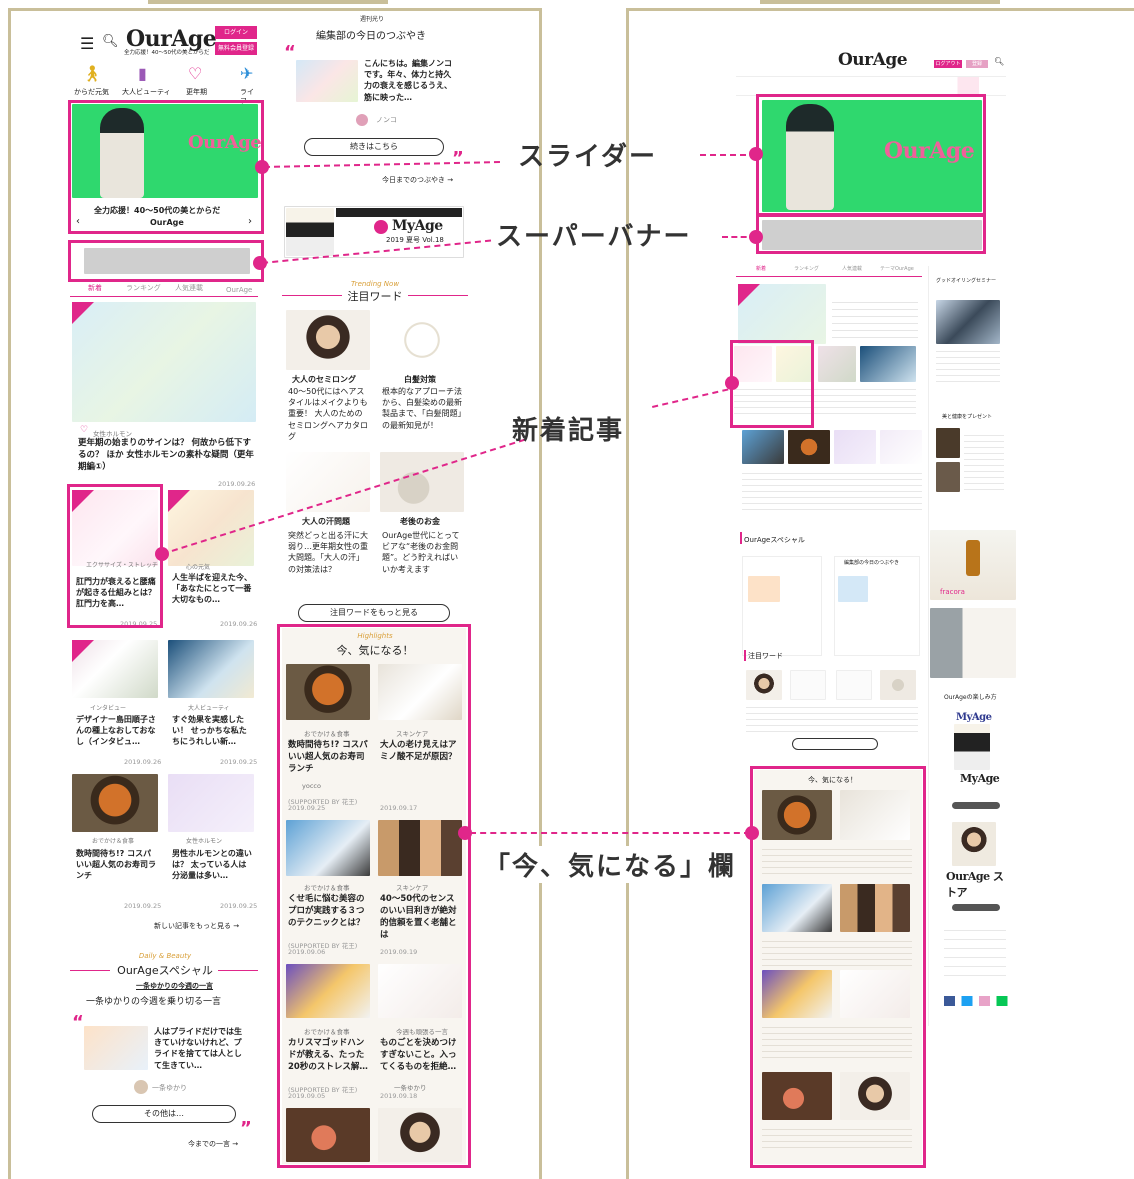 The width and height of the screenshot is (1134, 1179). I want to click on tab-popular: 人気連載, so click(189, 288).